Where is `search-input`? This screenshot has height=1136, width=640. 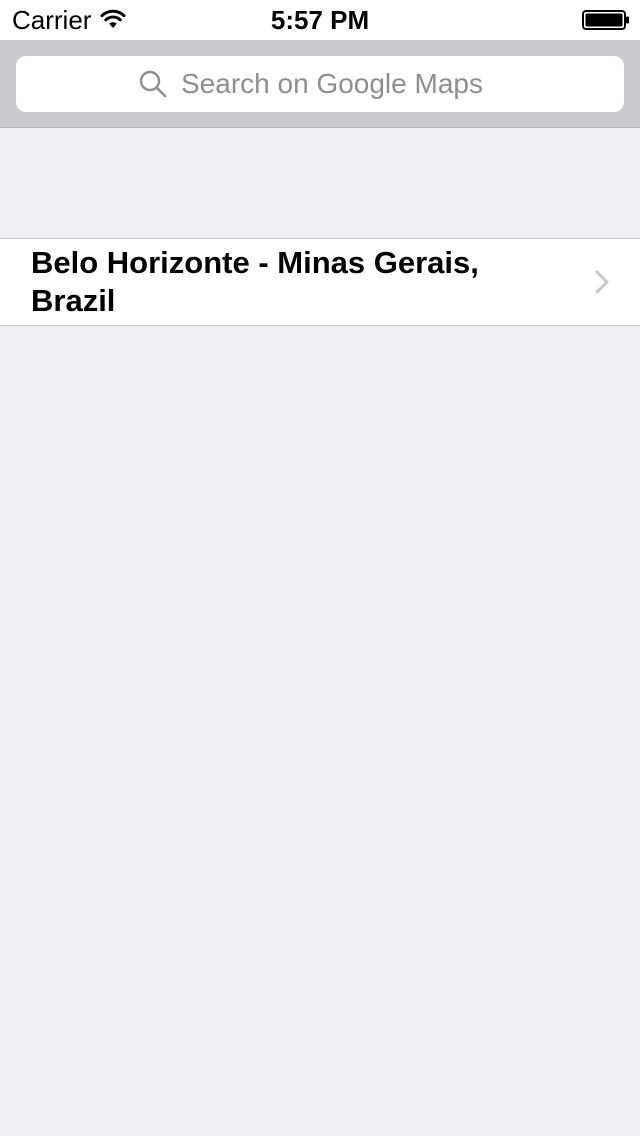 search-input is located at coordinates (341, 84).